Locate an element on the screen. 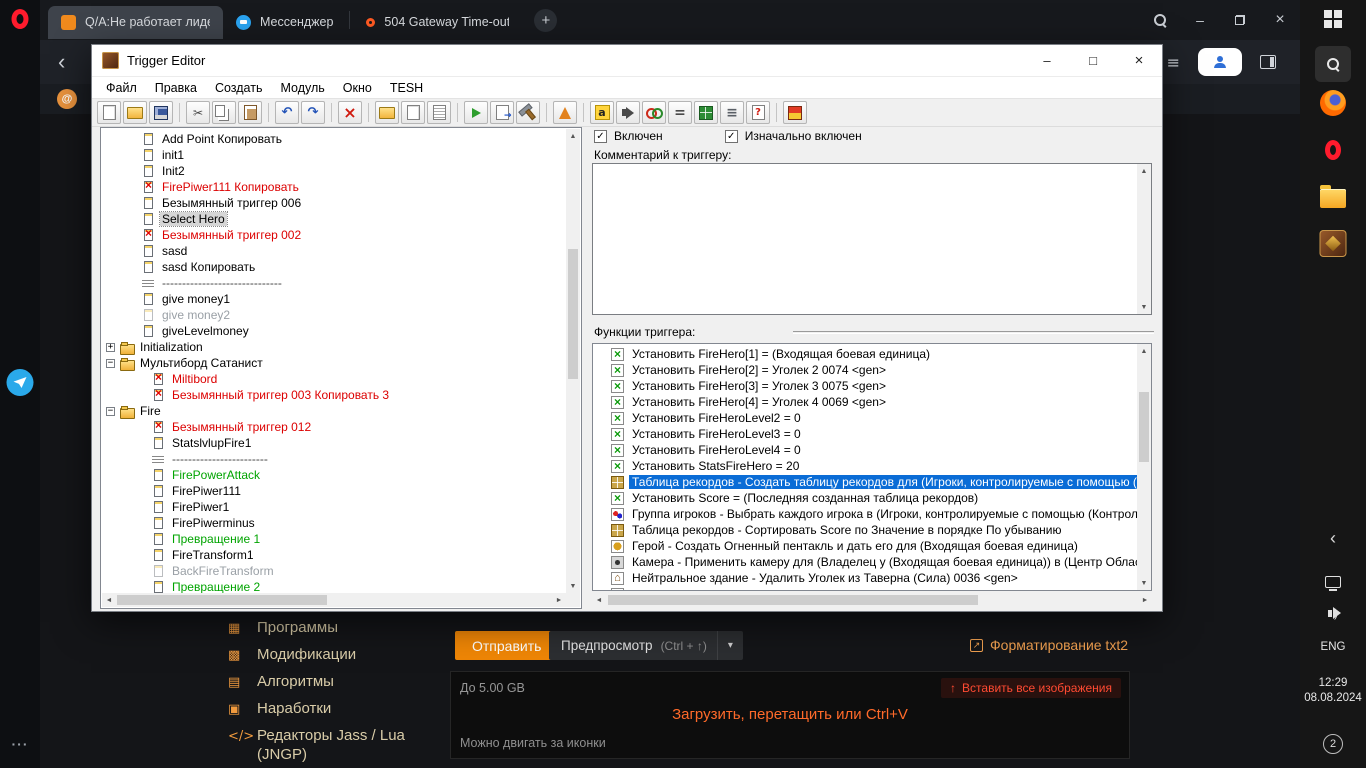  function-row: Установить FireHeroLevel2 = 0 is located at coordinates (865, 418).